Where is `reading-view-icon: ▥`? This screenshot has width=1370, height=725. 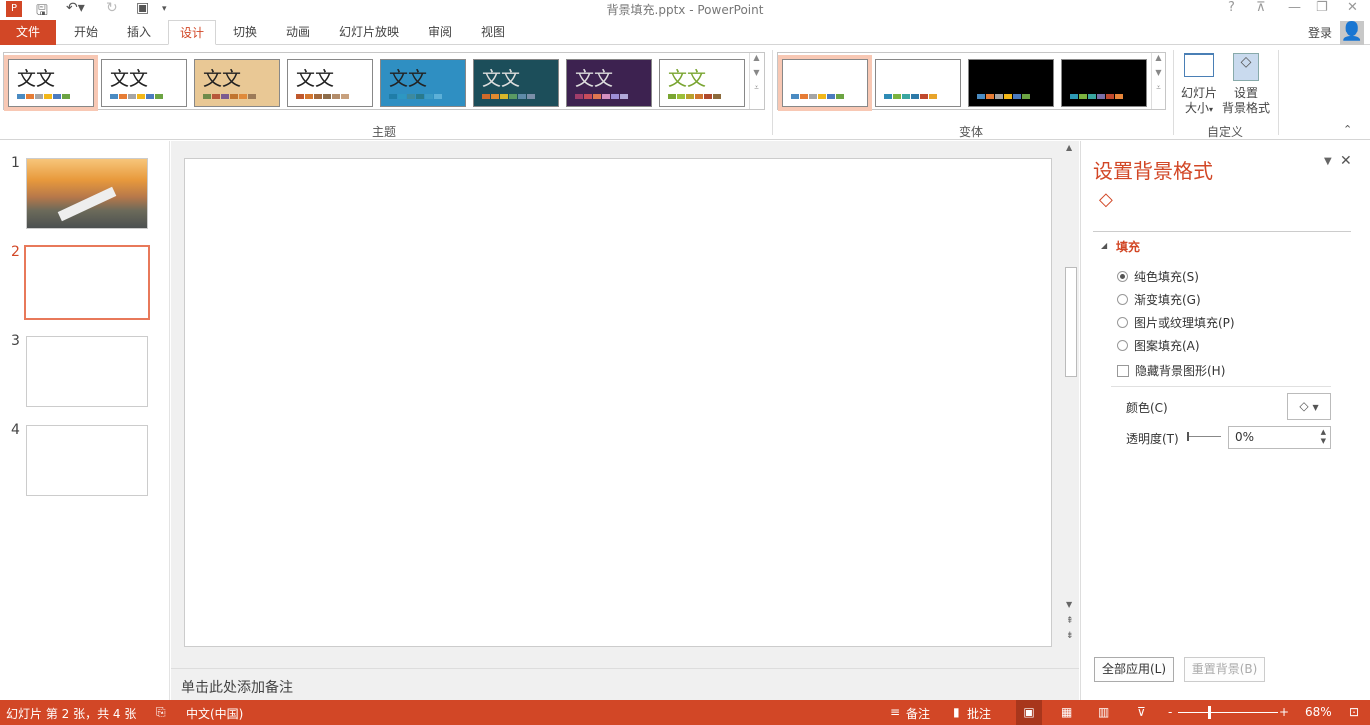 reading-view-icon: ▥ is located at coordinates (1103, 712).